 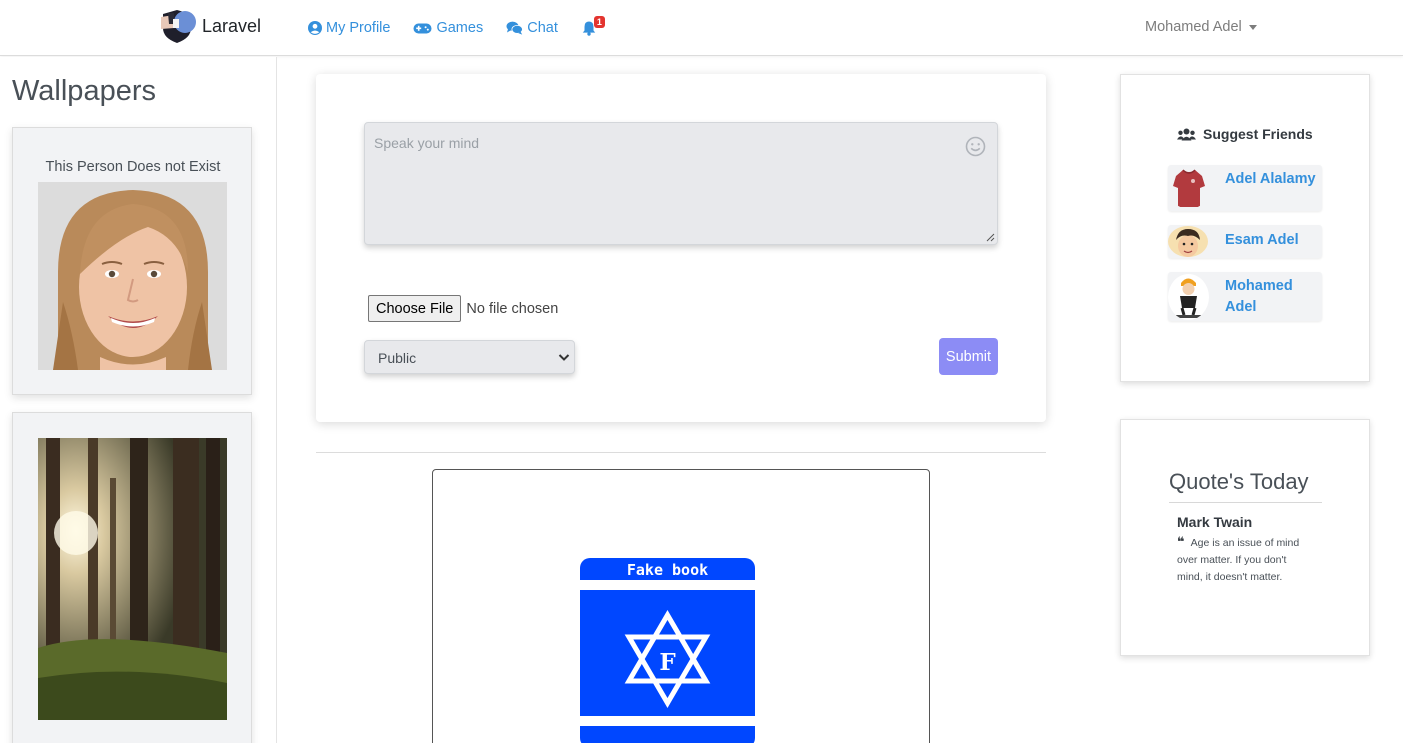 What do you see at coordinates (1193, 27) in the screenshot?
I see `user-name: Mohamed Adel` at bounding box center [1193, 27].